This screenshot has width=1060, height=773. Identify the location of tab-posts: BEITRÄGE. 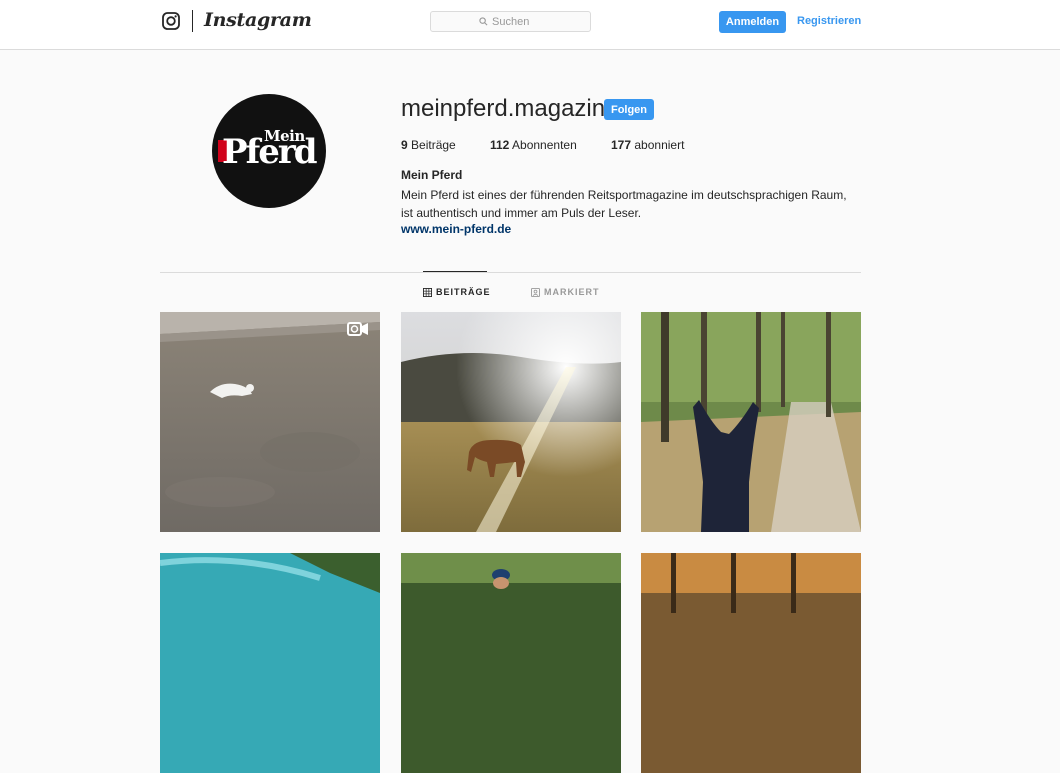
(457, 292).